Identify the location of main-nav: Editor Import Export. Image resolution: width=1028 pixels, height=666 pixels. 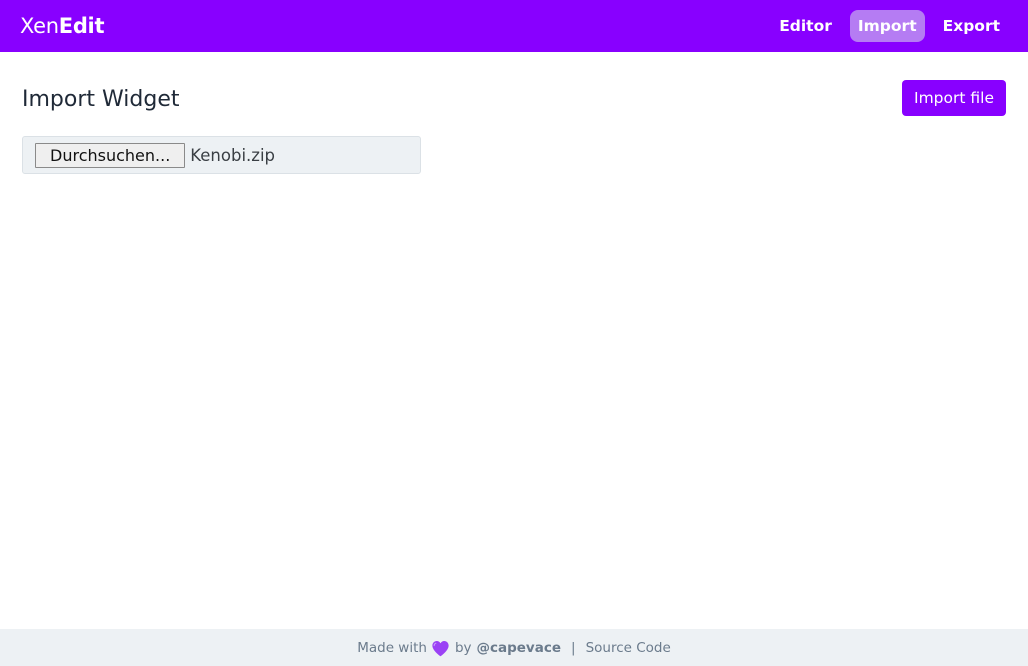
(889, 26).